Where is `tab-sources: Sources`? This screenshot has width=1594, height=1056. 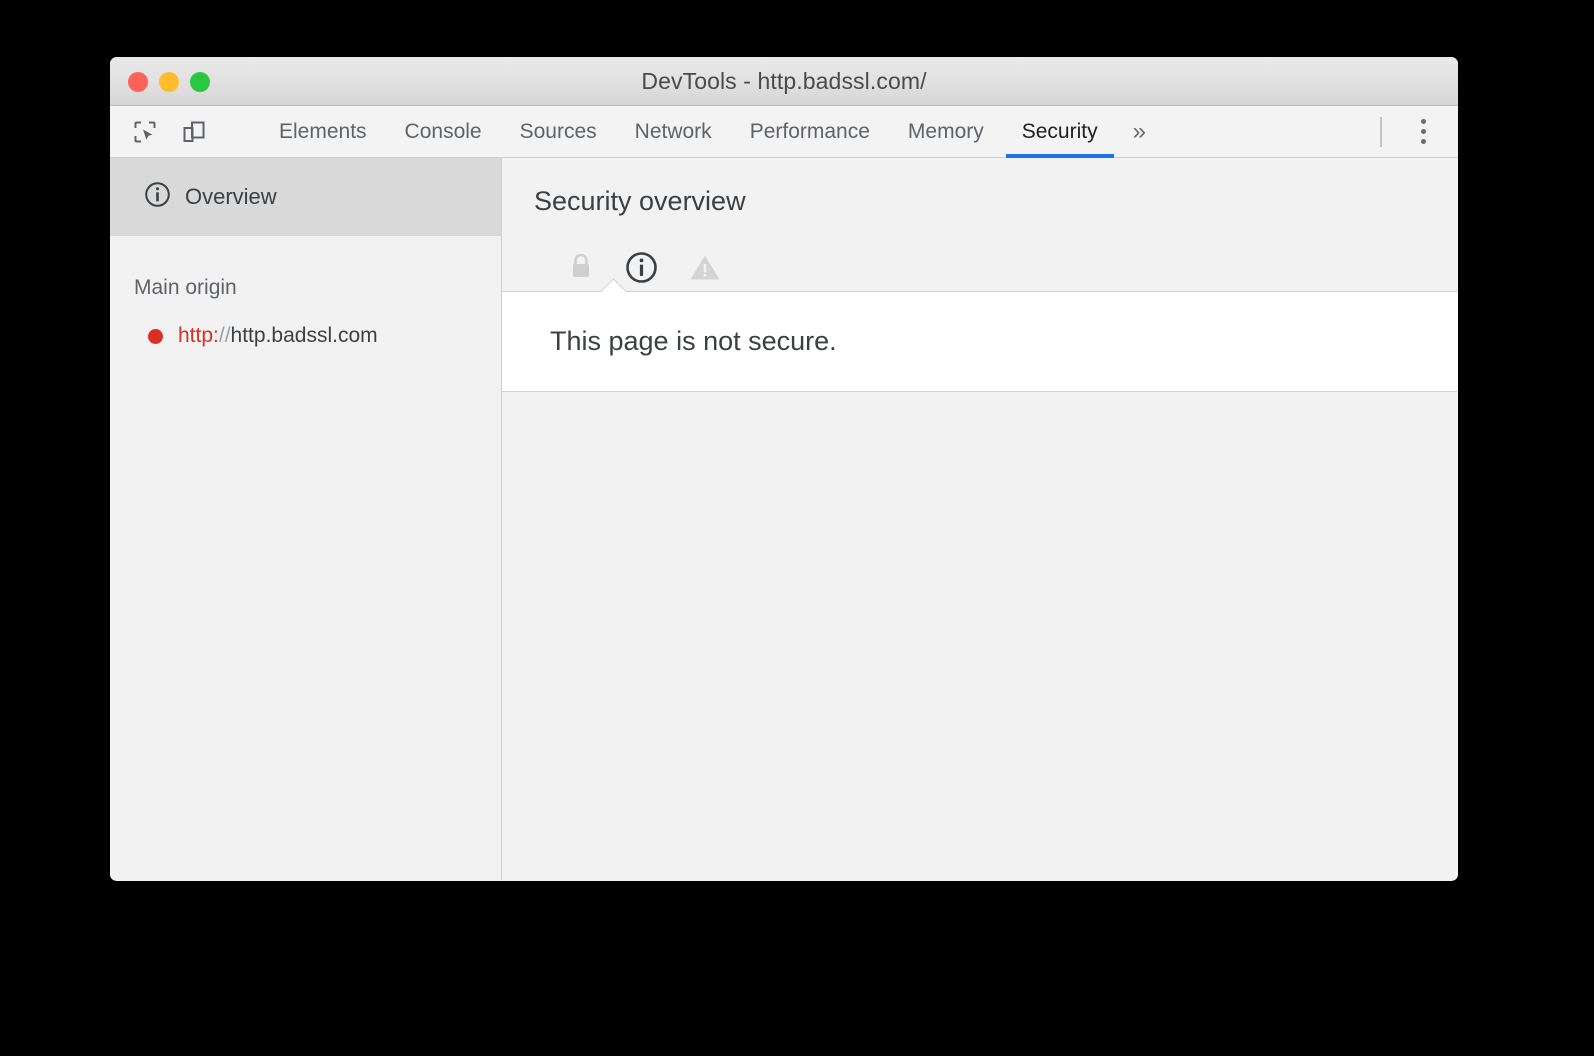
tab-sources: Sources is located at coordinates (558, 131).